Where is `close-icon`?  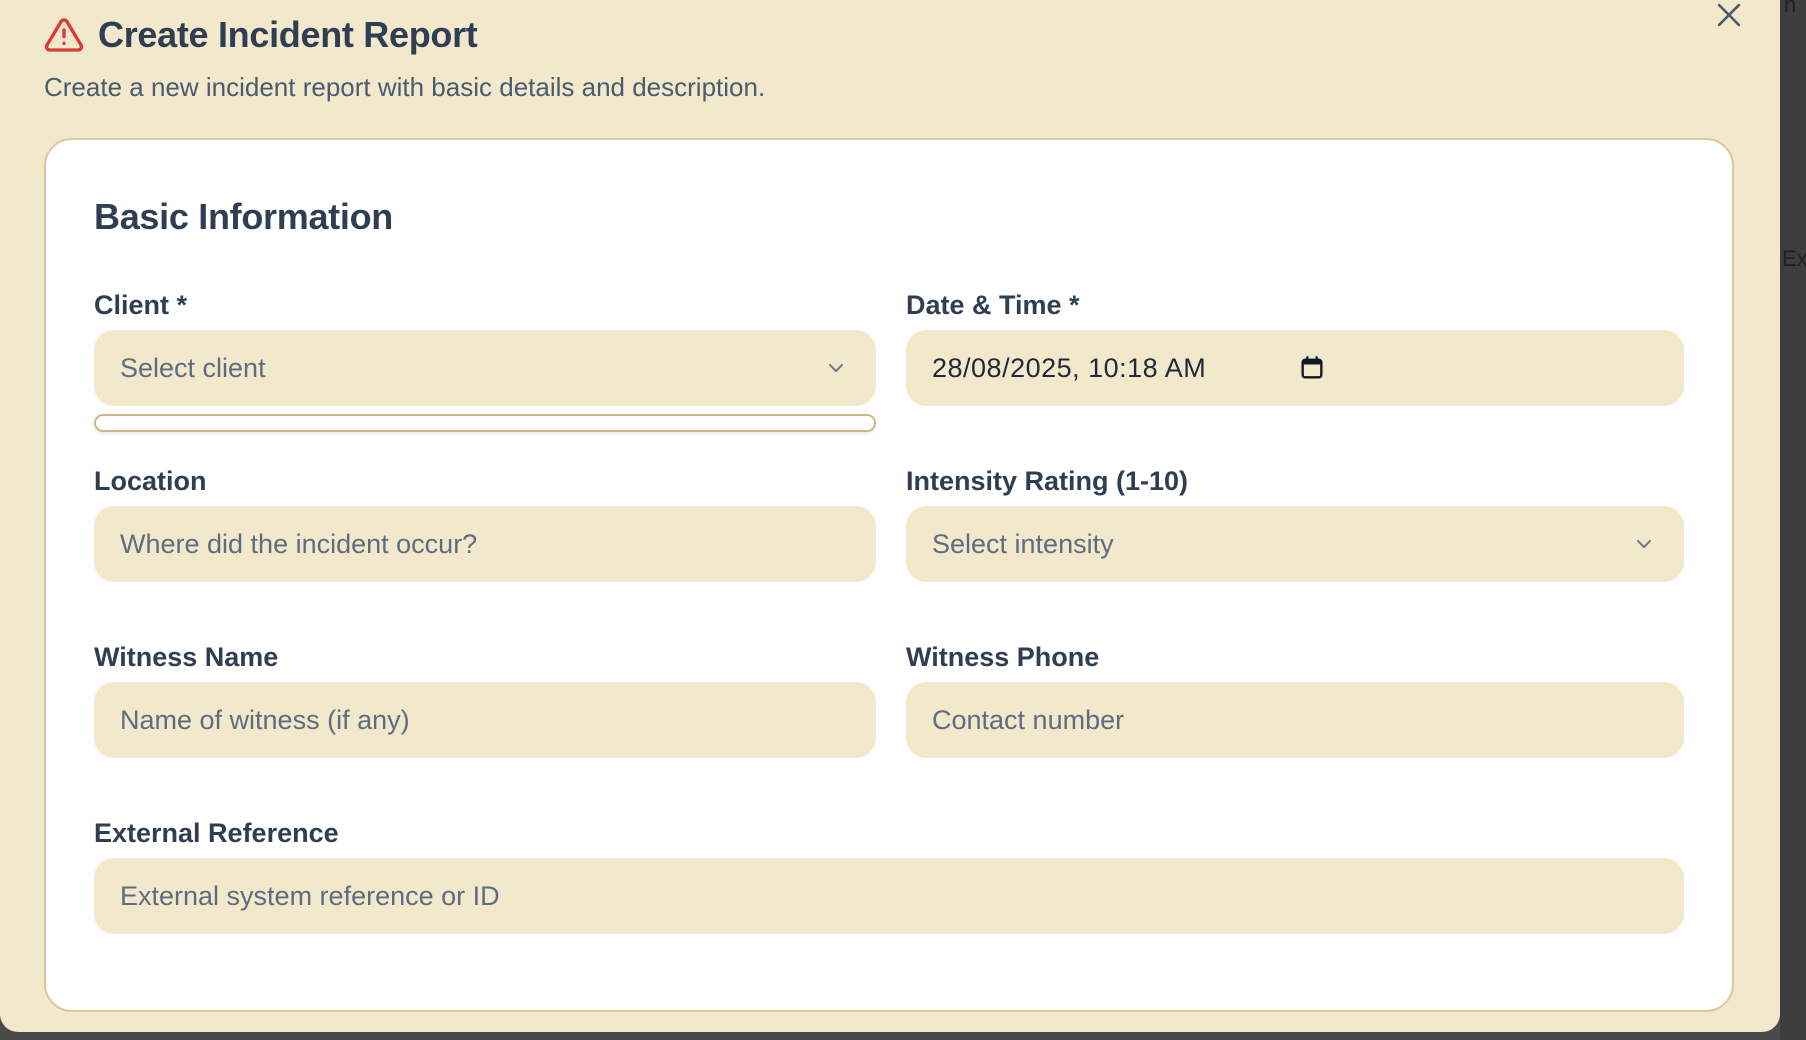 close-icon is located at coordinates (1729, 15).